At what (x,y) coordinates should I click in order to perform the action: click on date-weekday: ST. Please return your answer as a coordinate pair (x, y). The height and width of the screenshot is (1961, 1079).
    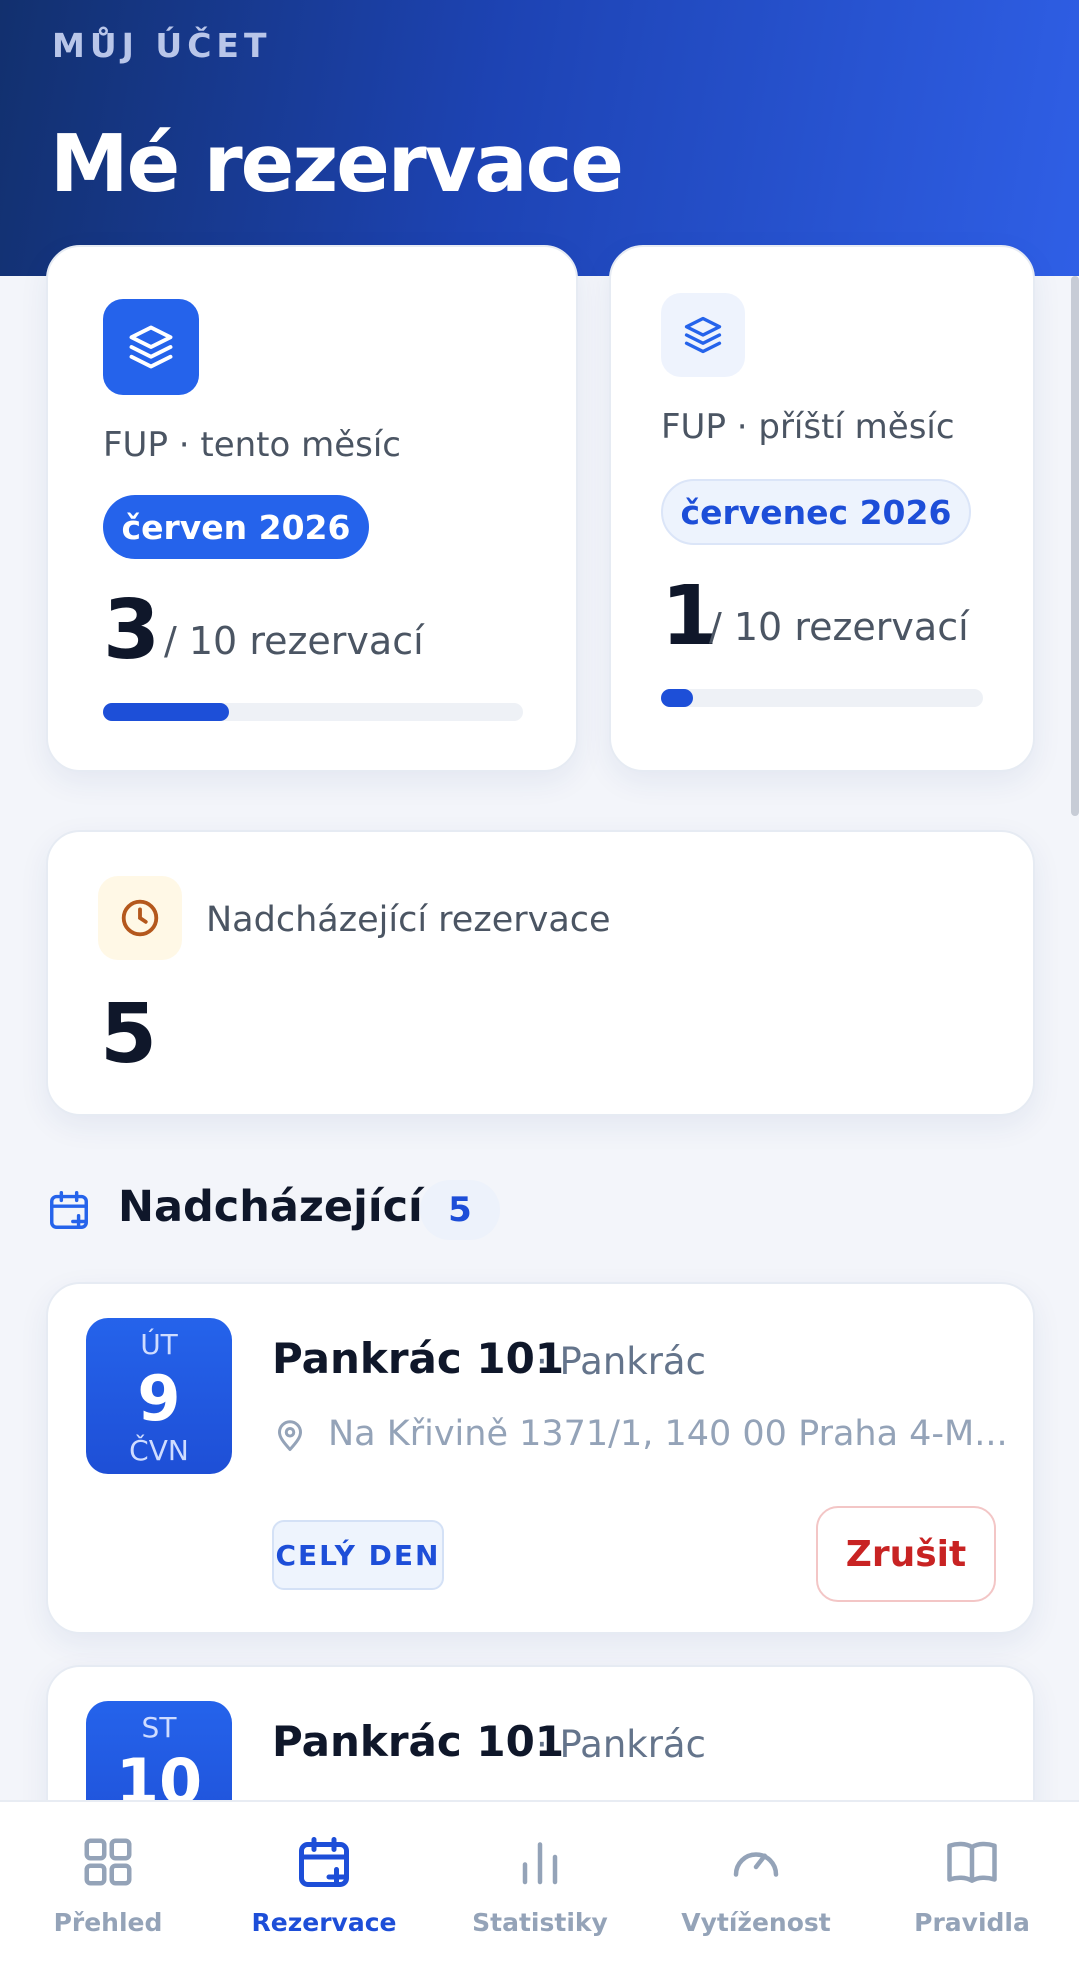
    Looking at the image, I should click on (159, 1727).